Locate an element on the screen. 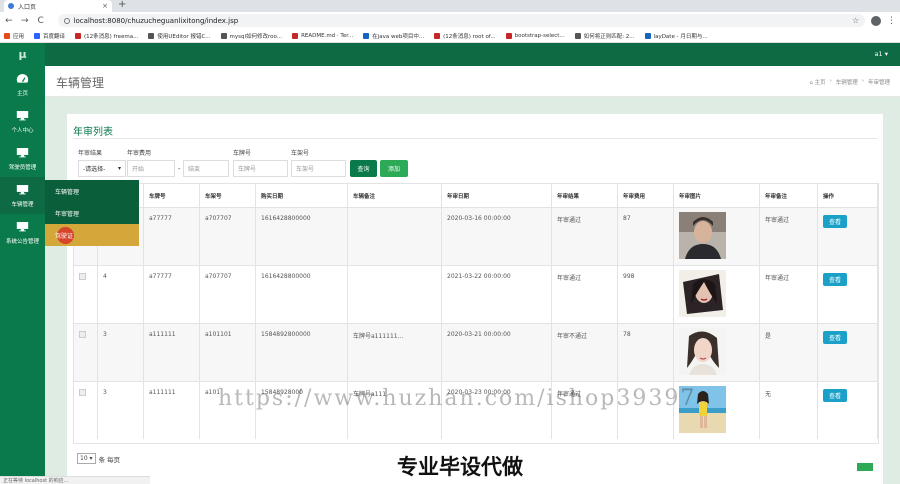  sidebar-item: 系统公告管理 is located at coordinates (22, 232).